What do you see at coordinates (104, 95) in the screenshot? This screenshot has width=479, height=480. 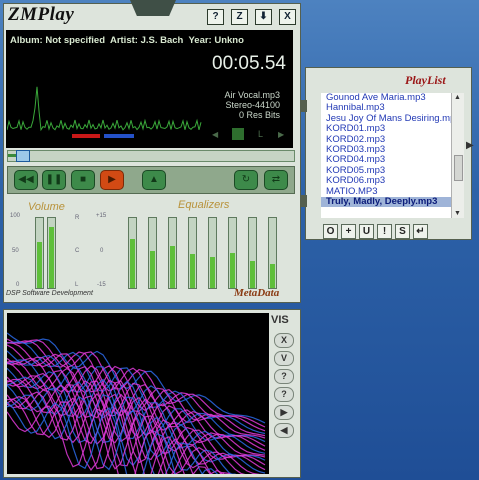 I see `waveform-display` at bounding box center [104, 95].